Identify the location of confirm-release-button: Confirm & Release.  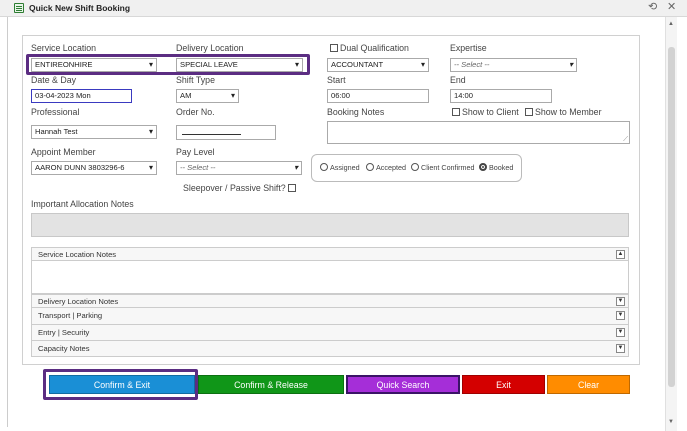
(271, 384).